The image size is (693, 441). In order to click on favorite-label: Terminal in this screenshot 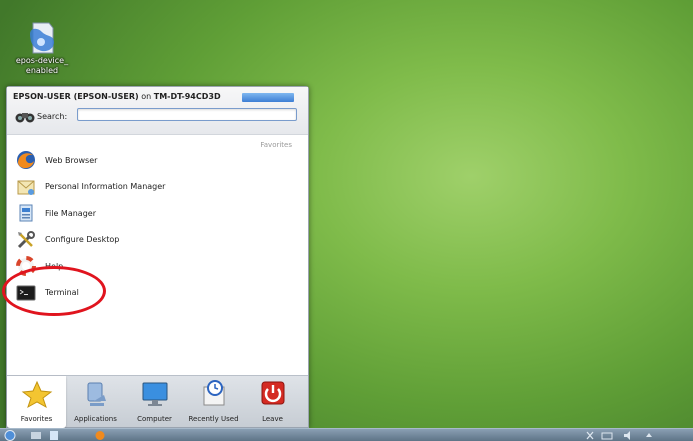, I will do `click(62, 293)`.